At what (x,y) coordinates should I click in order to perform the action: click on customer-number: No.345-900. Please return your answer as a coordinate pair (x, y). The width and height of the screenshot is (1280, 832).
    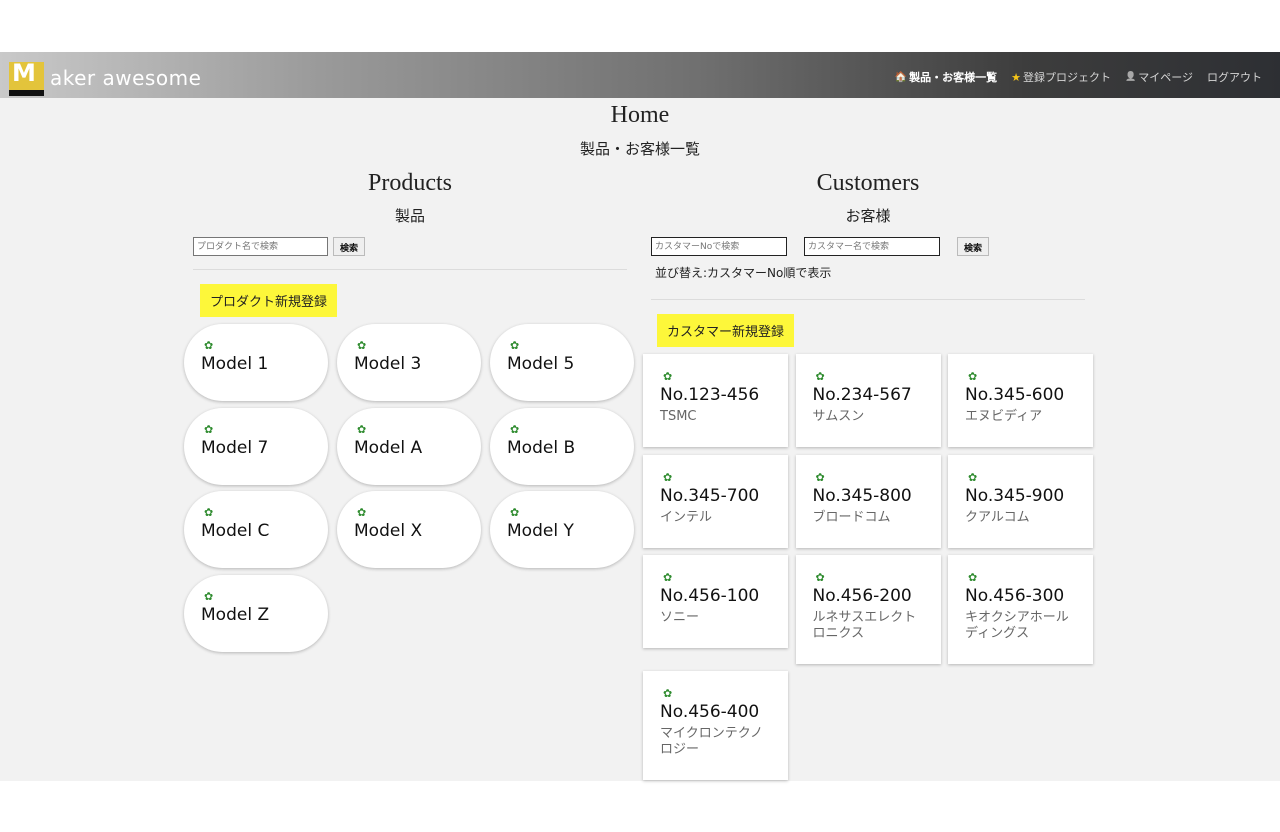
    Looking at the image, I should click on (1015, 496).